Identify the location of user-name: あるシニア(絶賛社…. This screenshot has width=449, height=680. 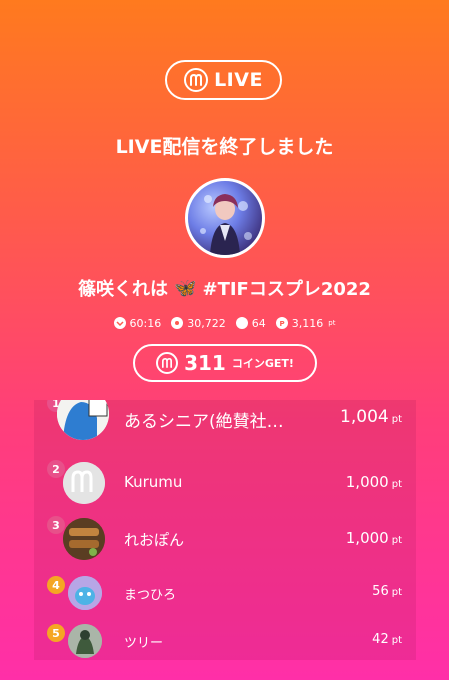
(204, 422).